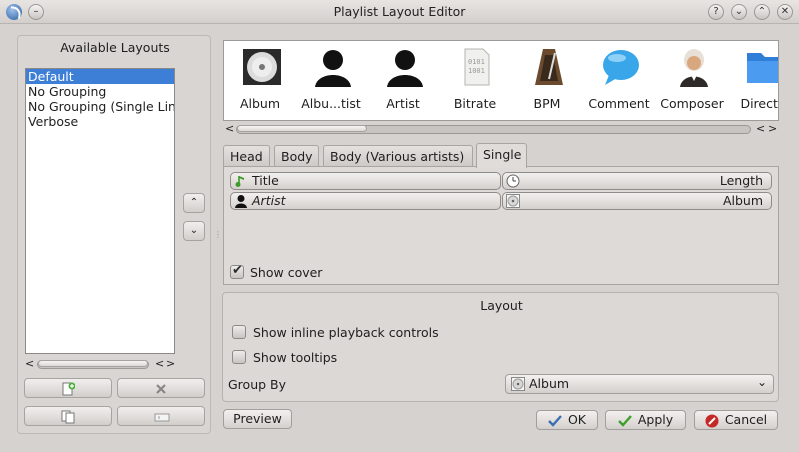 This screenshot has height=452, width=799. I want to click on layout-item: Default, so click(100, 76).